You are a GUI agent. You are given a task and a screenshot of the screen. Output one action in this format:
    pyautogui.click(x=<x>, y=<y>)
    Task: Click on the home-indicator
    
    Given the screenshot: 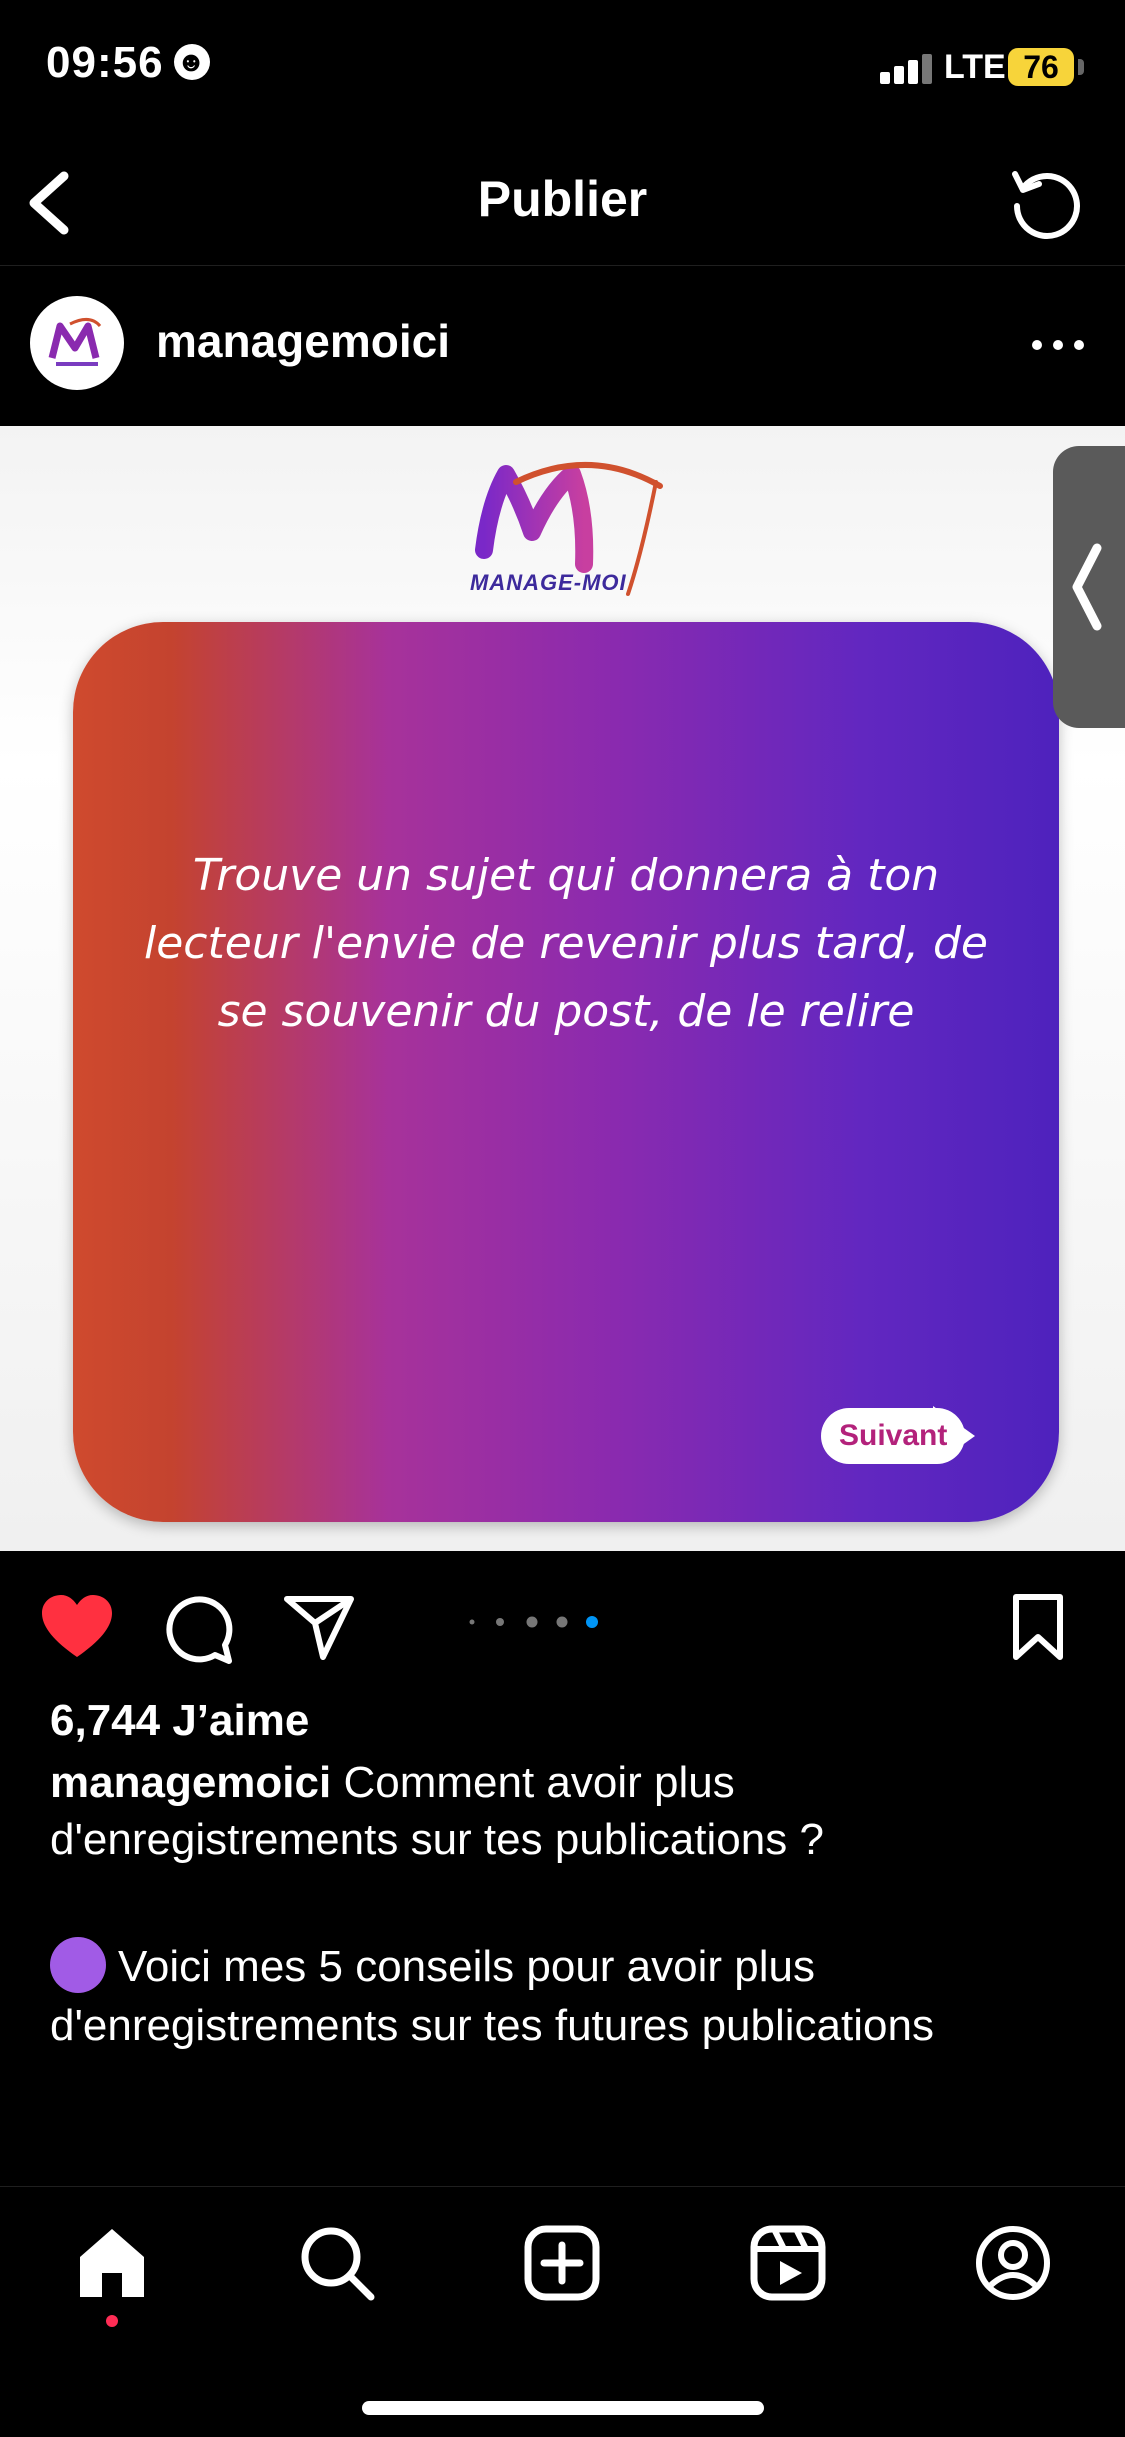 What is the action you would take?
    pyautogui.click(x=563, y=2408)
    